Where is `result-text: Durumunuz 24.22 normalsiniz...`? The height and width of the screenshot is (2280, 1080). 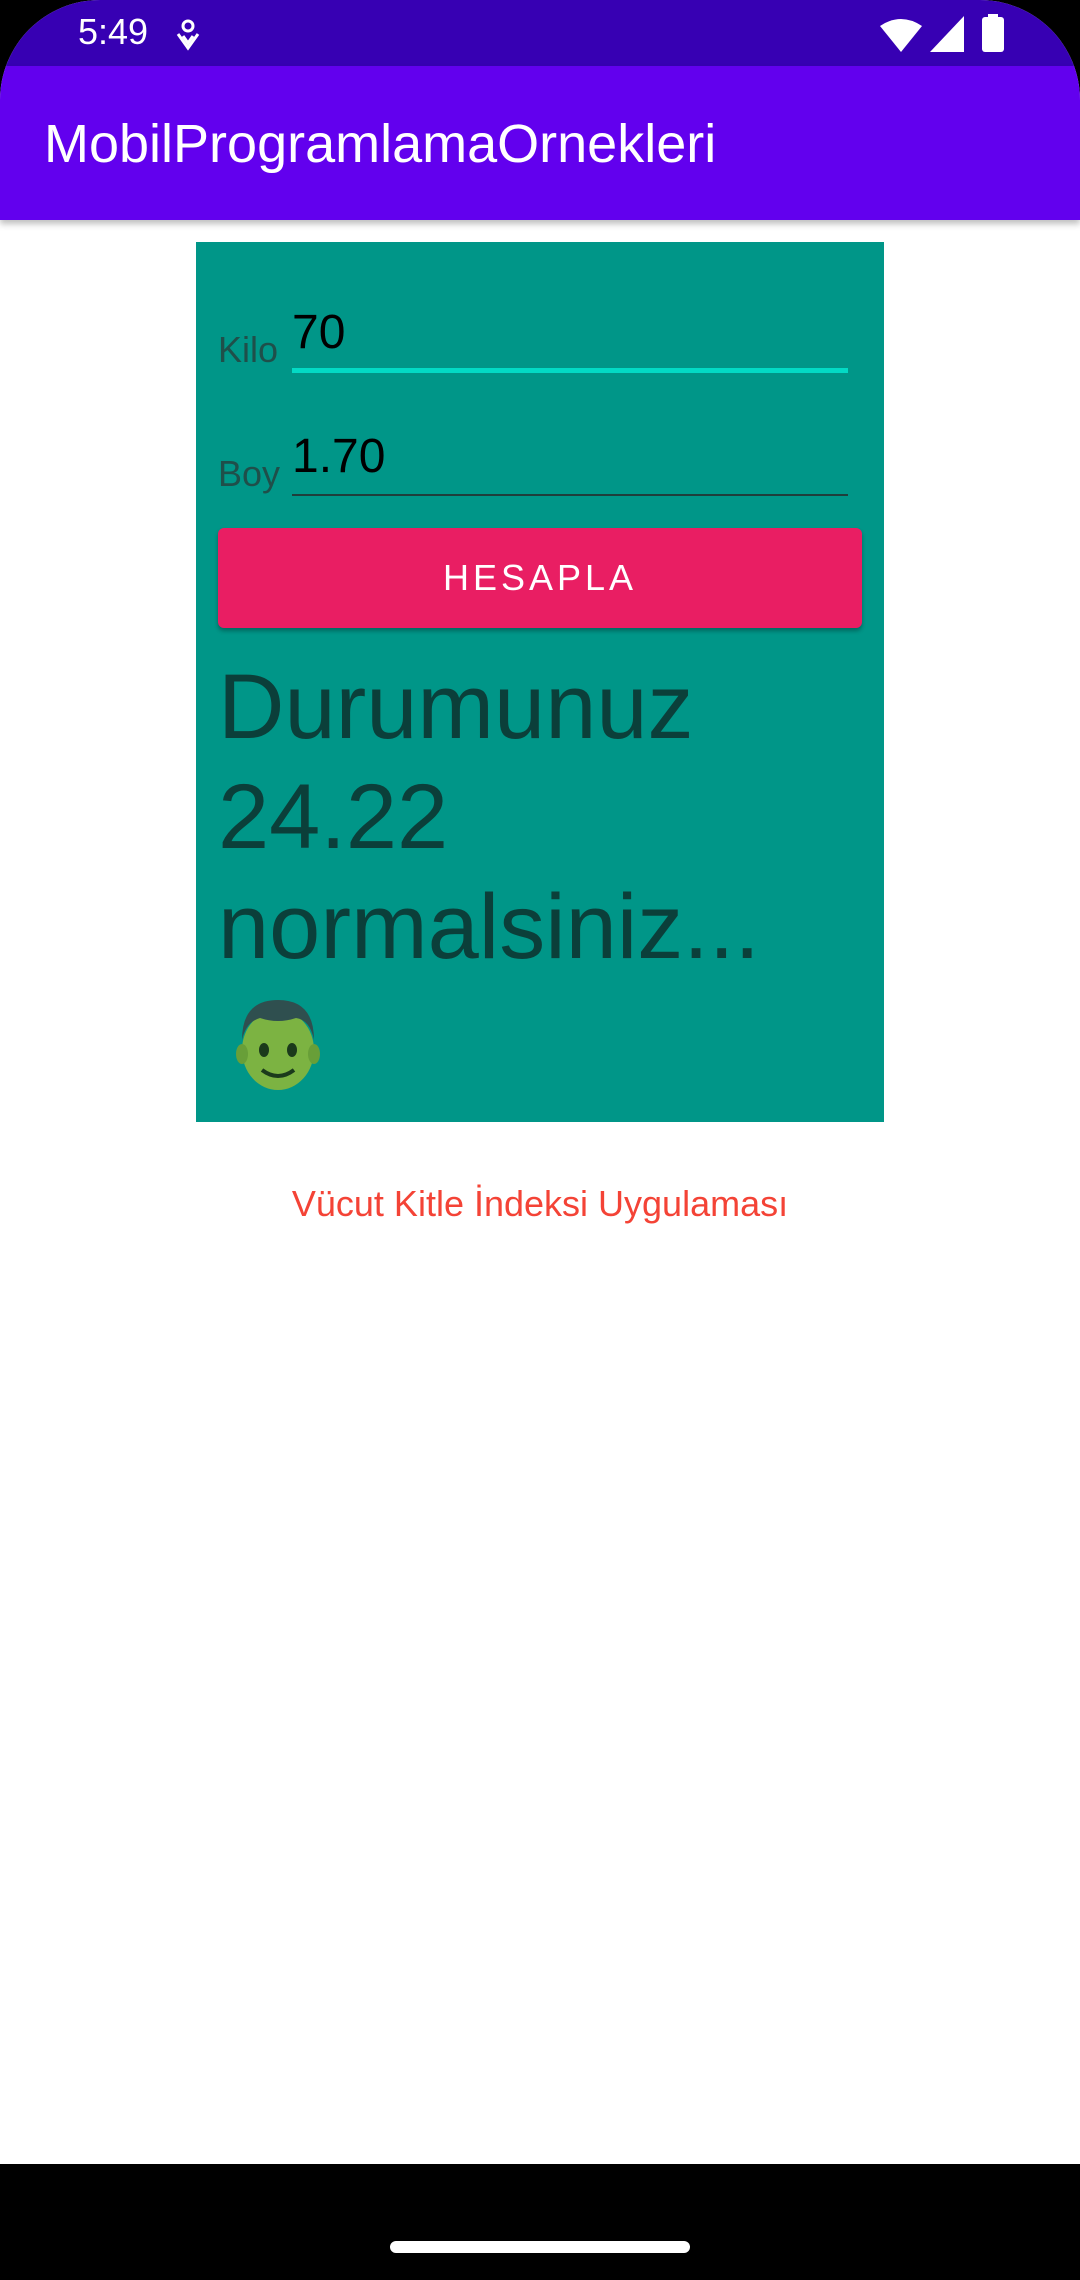 result-text: Durumunuz 24.22 normalsiniz... is located at coordinates (489, 817).